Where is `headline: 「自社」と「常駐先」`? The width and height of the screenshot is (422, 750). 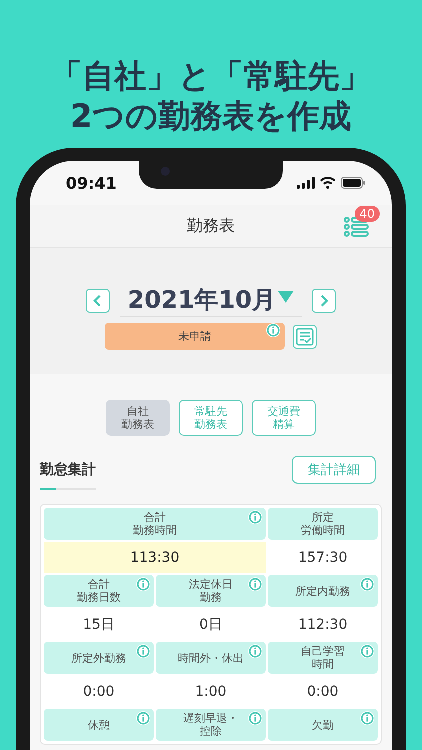
headline: 「自社」と「常駐先」 is located at coordinates (211, 76).